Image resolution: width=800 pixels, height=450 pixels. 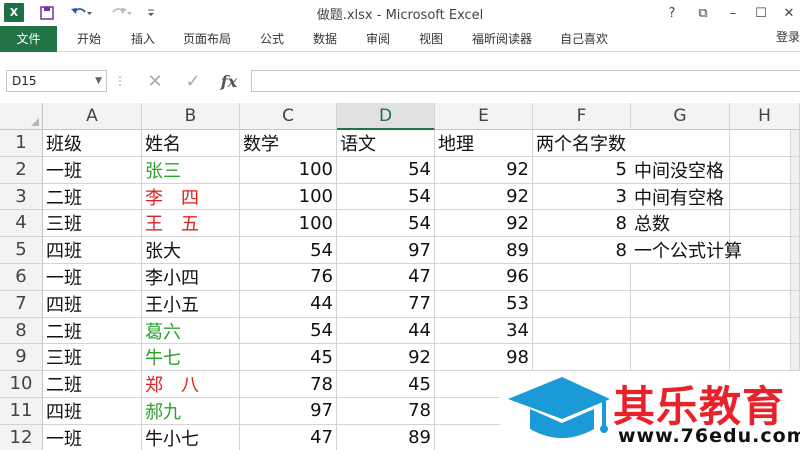 What do you see at coordinates (191, 143) in the screenshot?
I see `cell-b1: 姓名` at bounding box center [191, 143].